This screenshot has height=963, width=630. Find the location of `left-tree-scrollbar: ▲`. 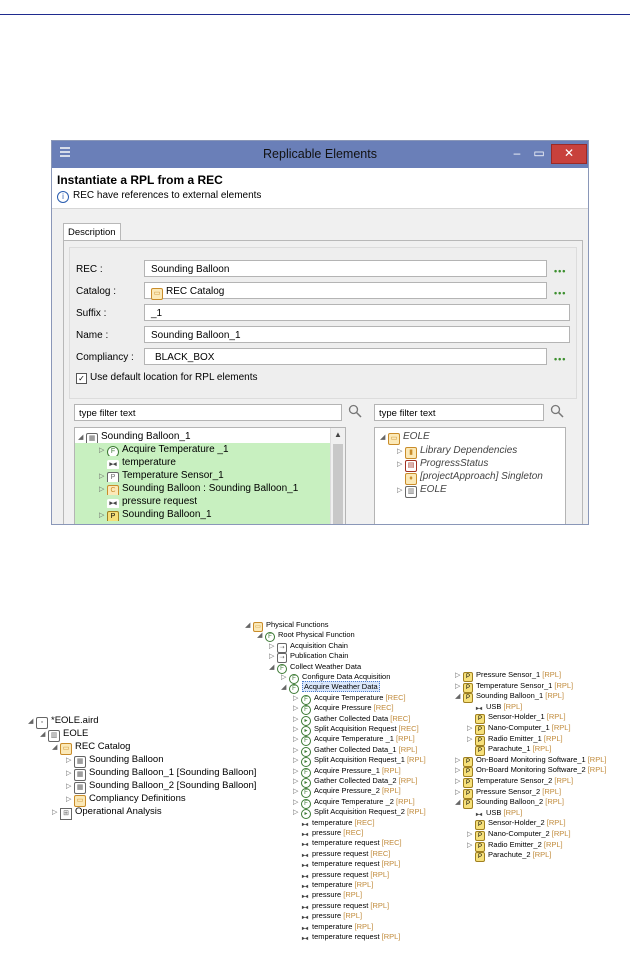

left-tree-scrollbar: ▲ is located at coordinates (337, 476).